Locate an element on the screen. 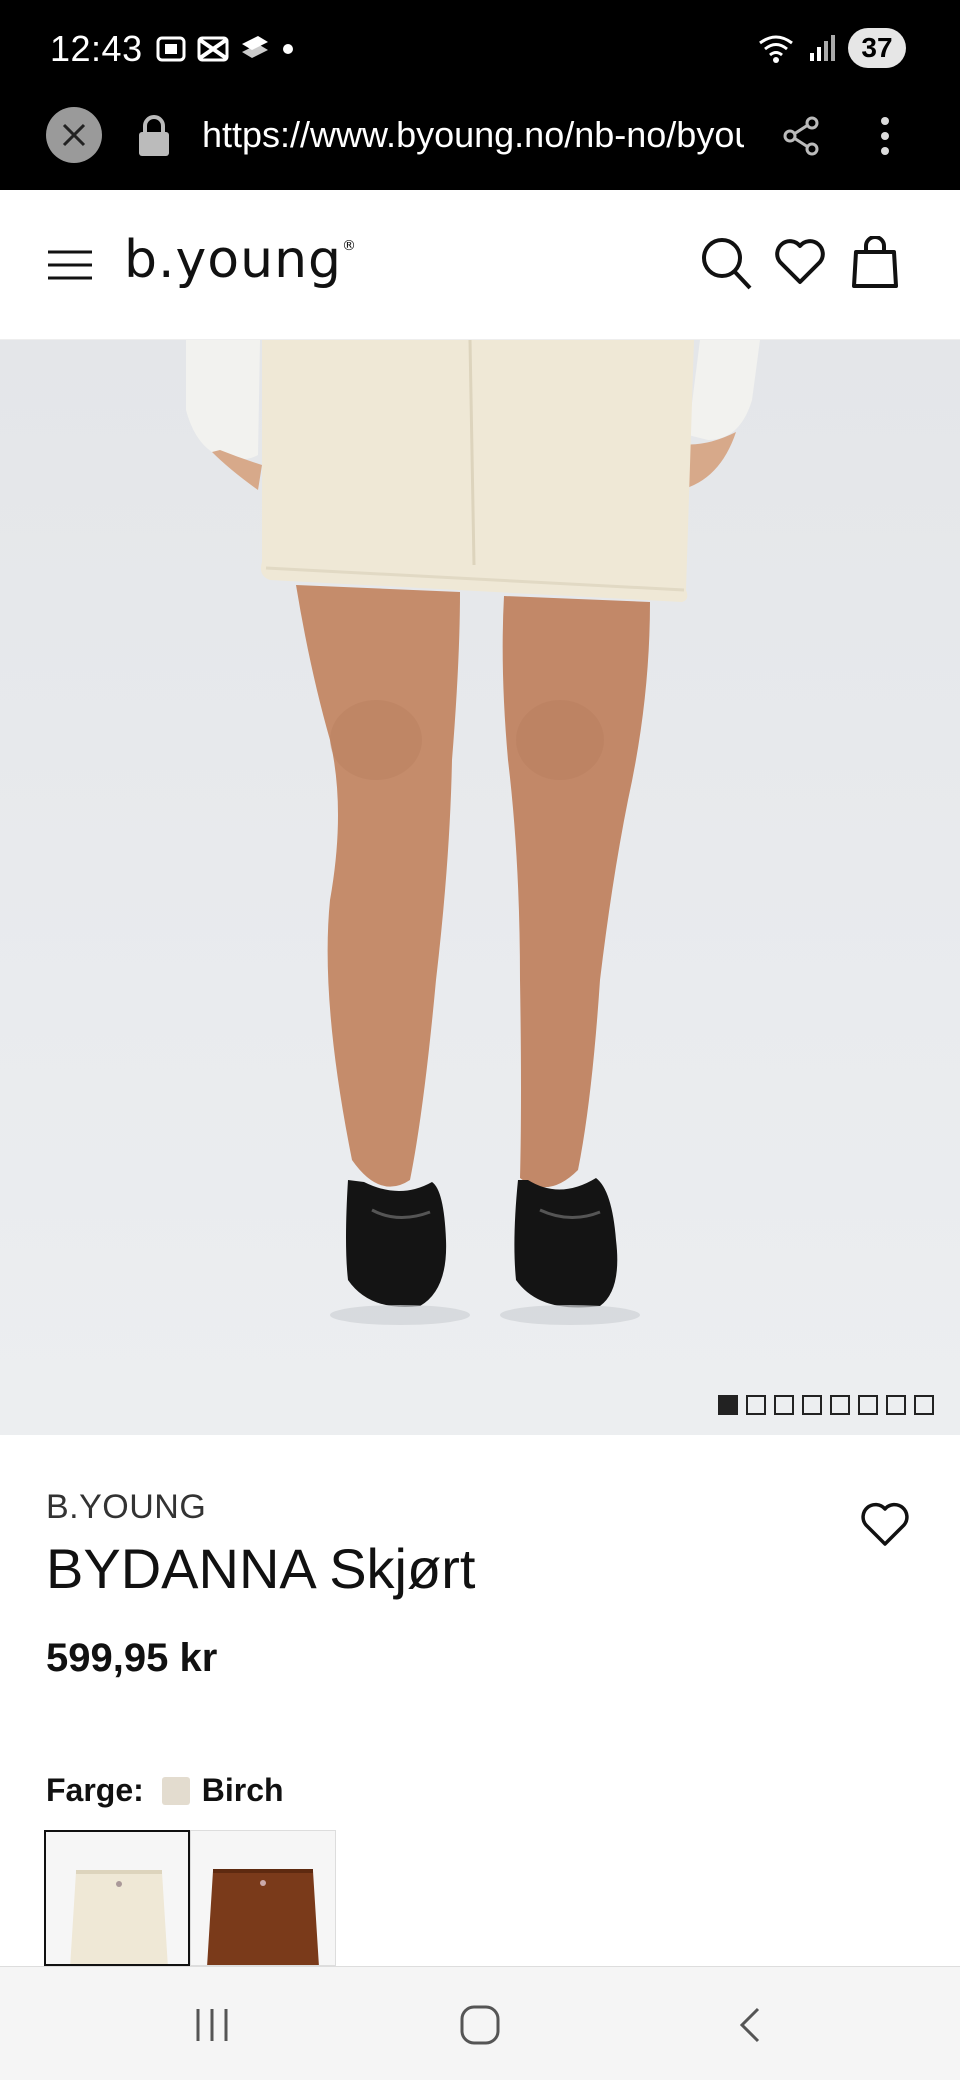  dot-icon is located at coordinates (288, 49).